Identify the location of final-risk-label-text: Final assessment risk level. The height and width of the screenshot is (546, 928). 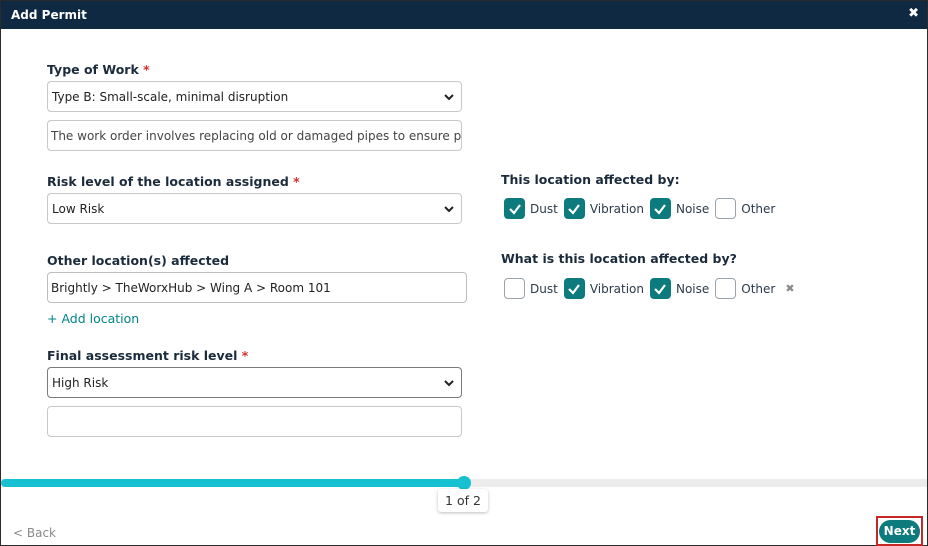
(142, 355).